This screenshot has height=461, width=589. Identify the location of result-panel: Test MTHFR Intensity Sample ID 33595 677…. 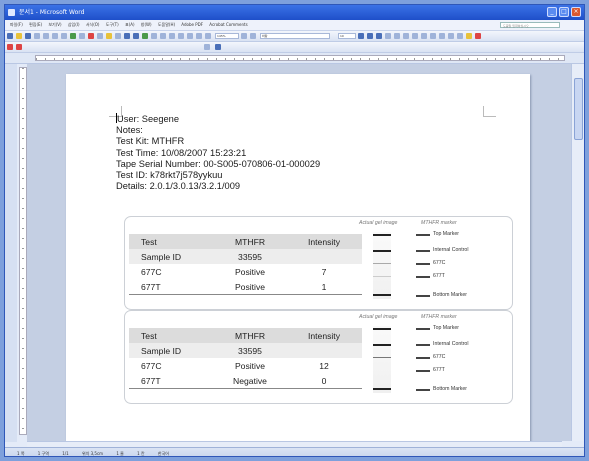
(318, 263).